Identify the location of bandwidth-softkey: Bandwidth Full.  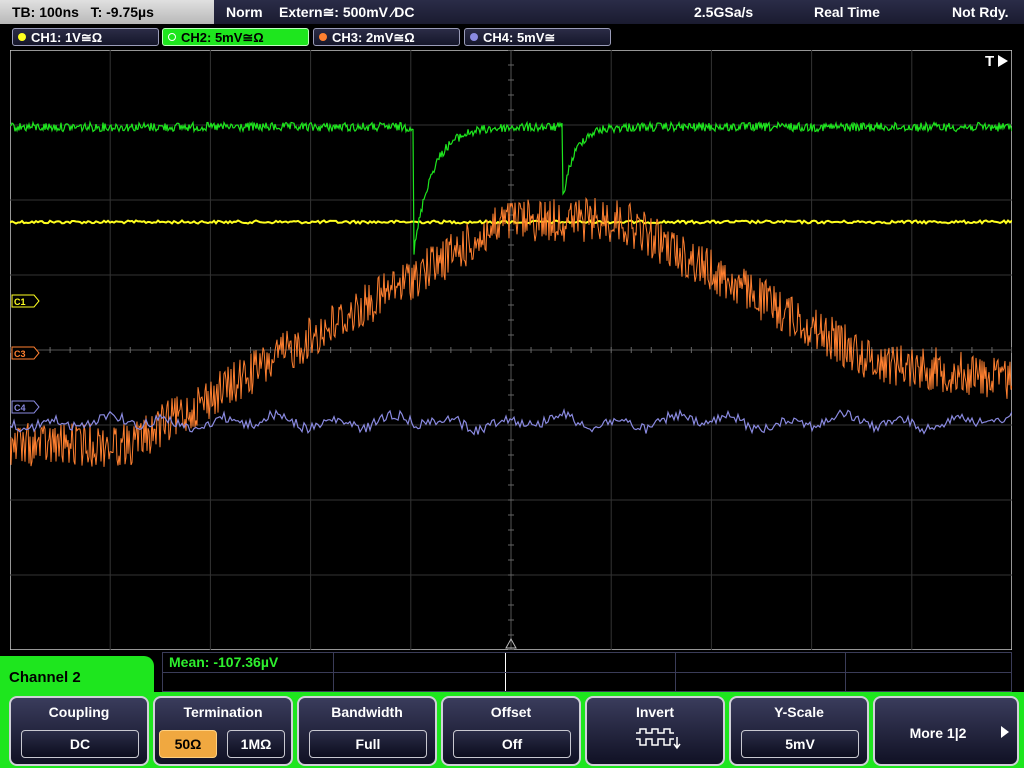
(367, 731).